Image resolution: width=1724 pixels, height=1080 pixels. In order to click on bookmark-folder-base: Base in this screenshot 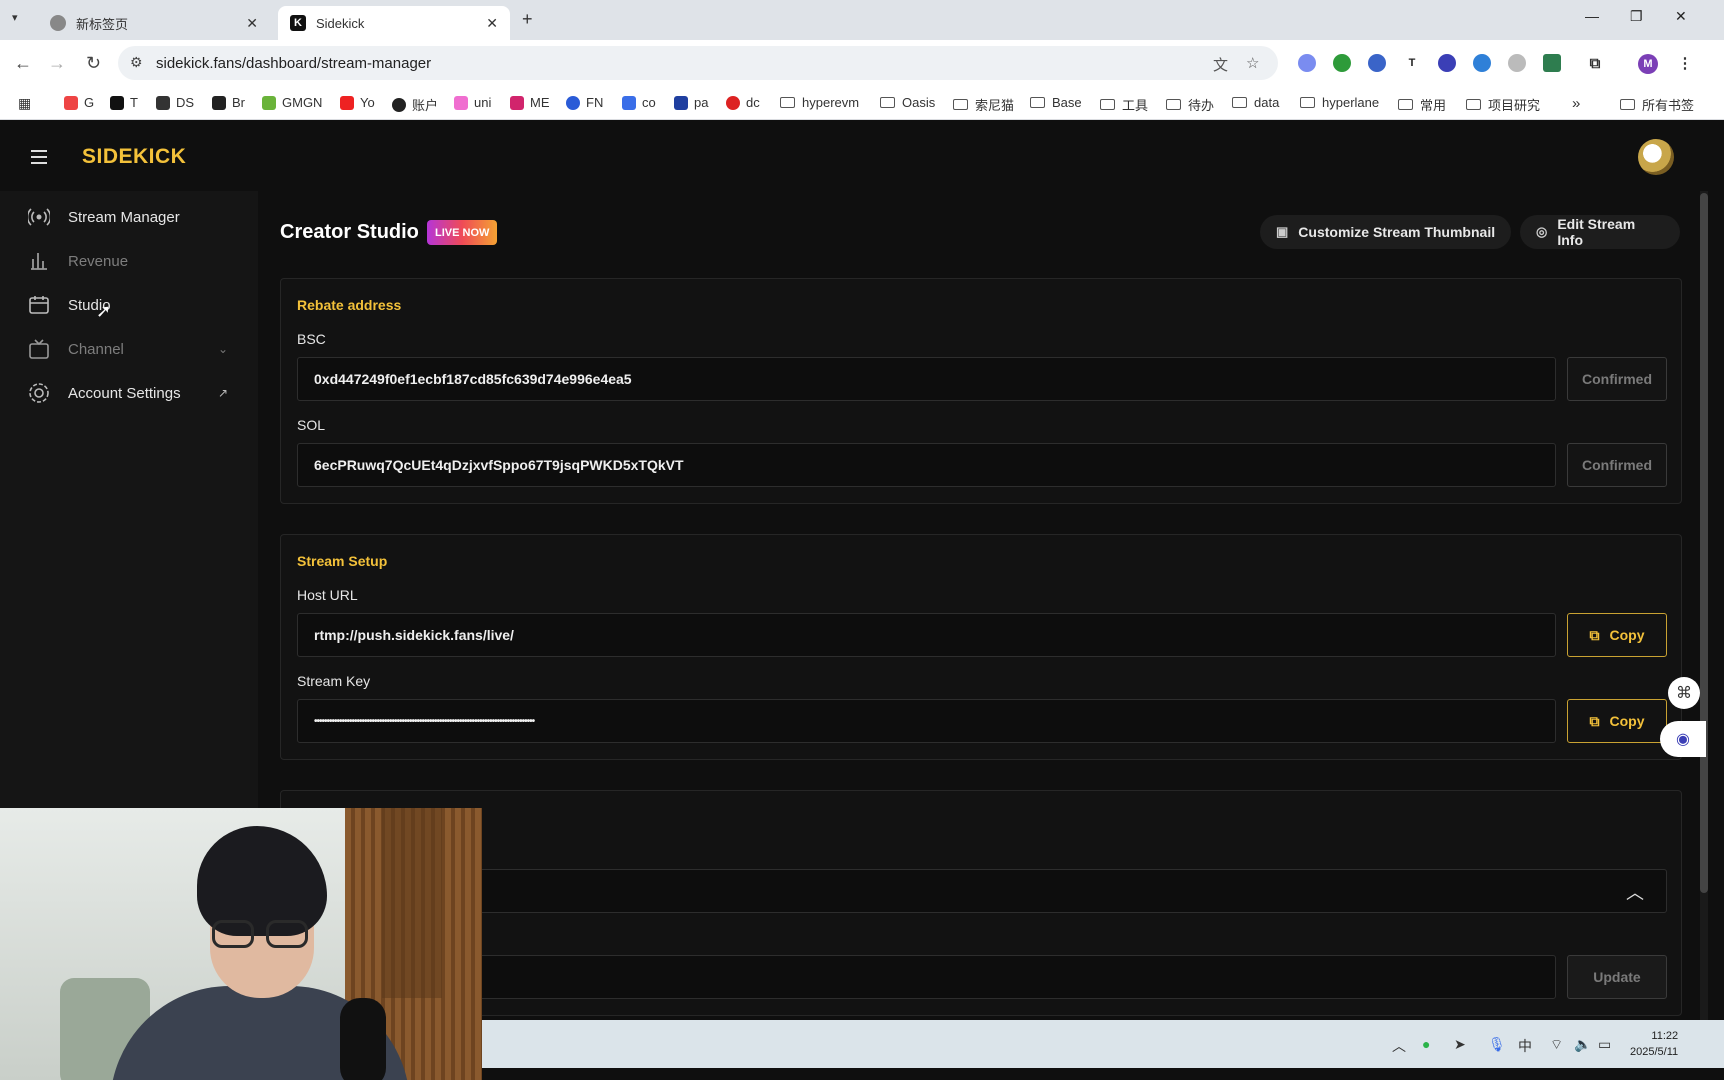, I will do `click(1056, 102)`.